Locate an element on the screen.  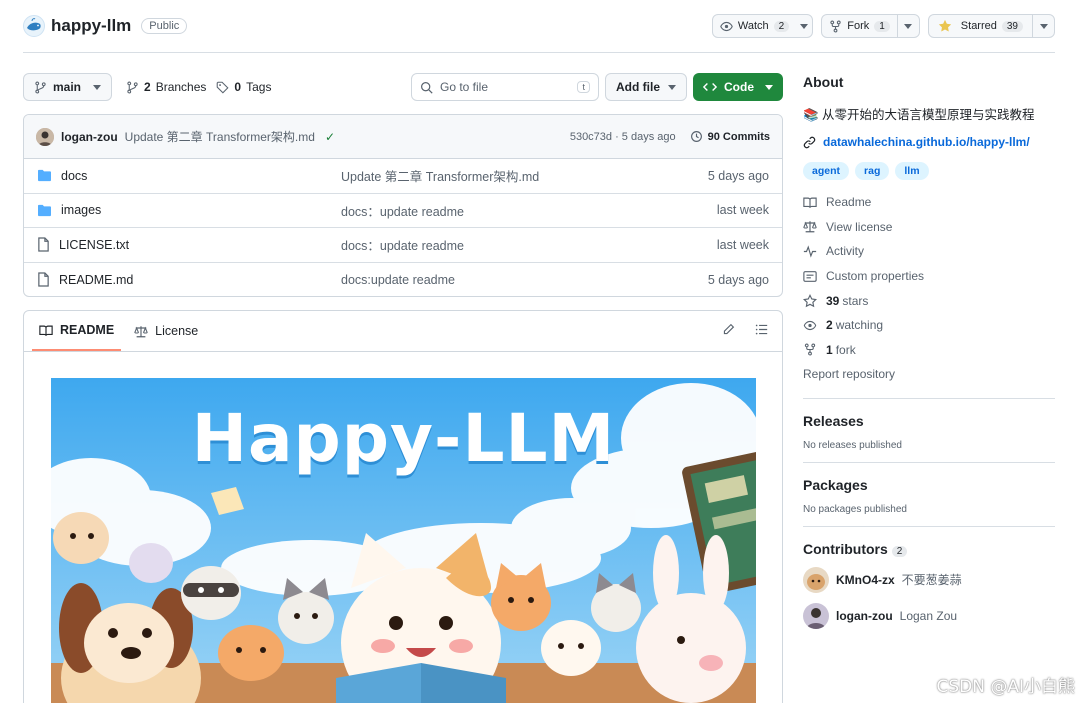
releases-empty: No releases published is located at coordinates (852, 445).